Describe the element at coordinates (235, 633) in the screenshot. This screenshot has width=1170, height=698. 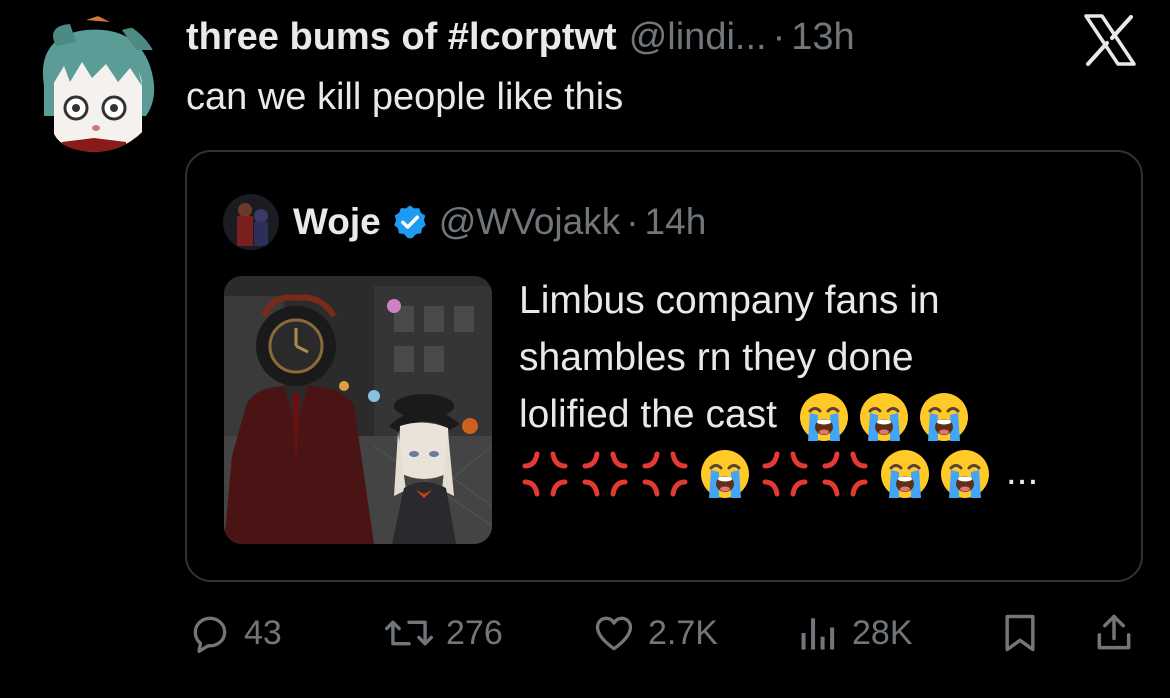
I see `reply-button: 43` at that location.